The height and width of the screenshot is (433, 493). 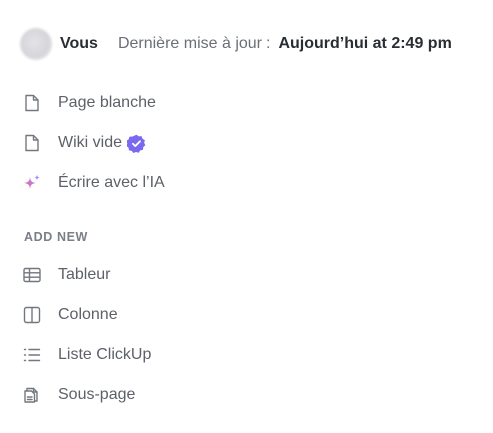 What do you see at coordinates (79, 44) in the screenshot?
I see `author-name: Vous` at bounding box center [79, 44].